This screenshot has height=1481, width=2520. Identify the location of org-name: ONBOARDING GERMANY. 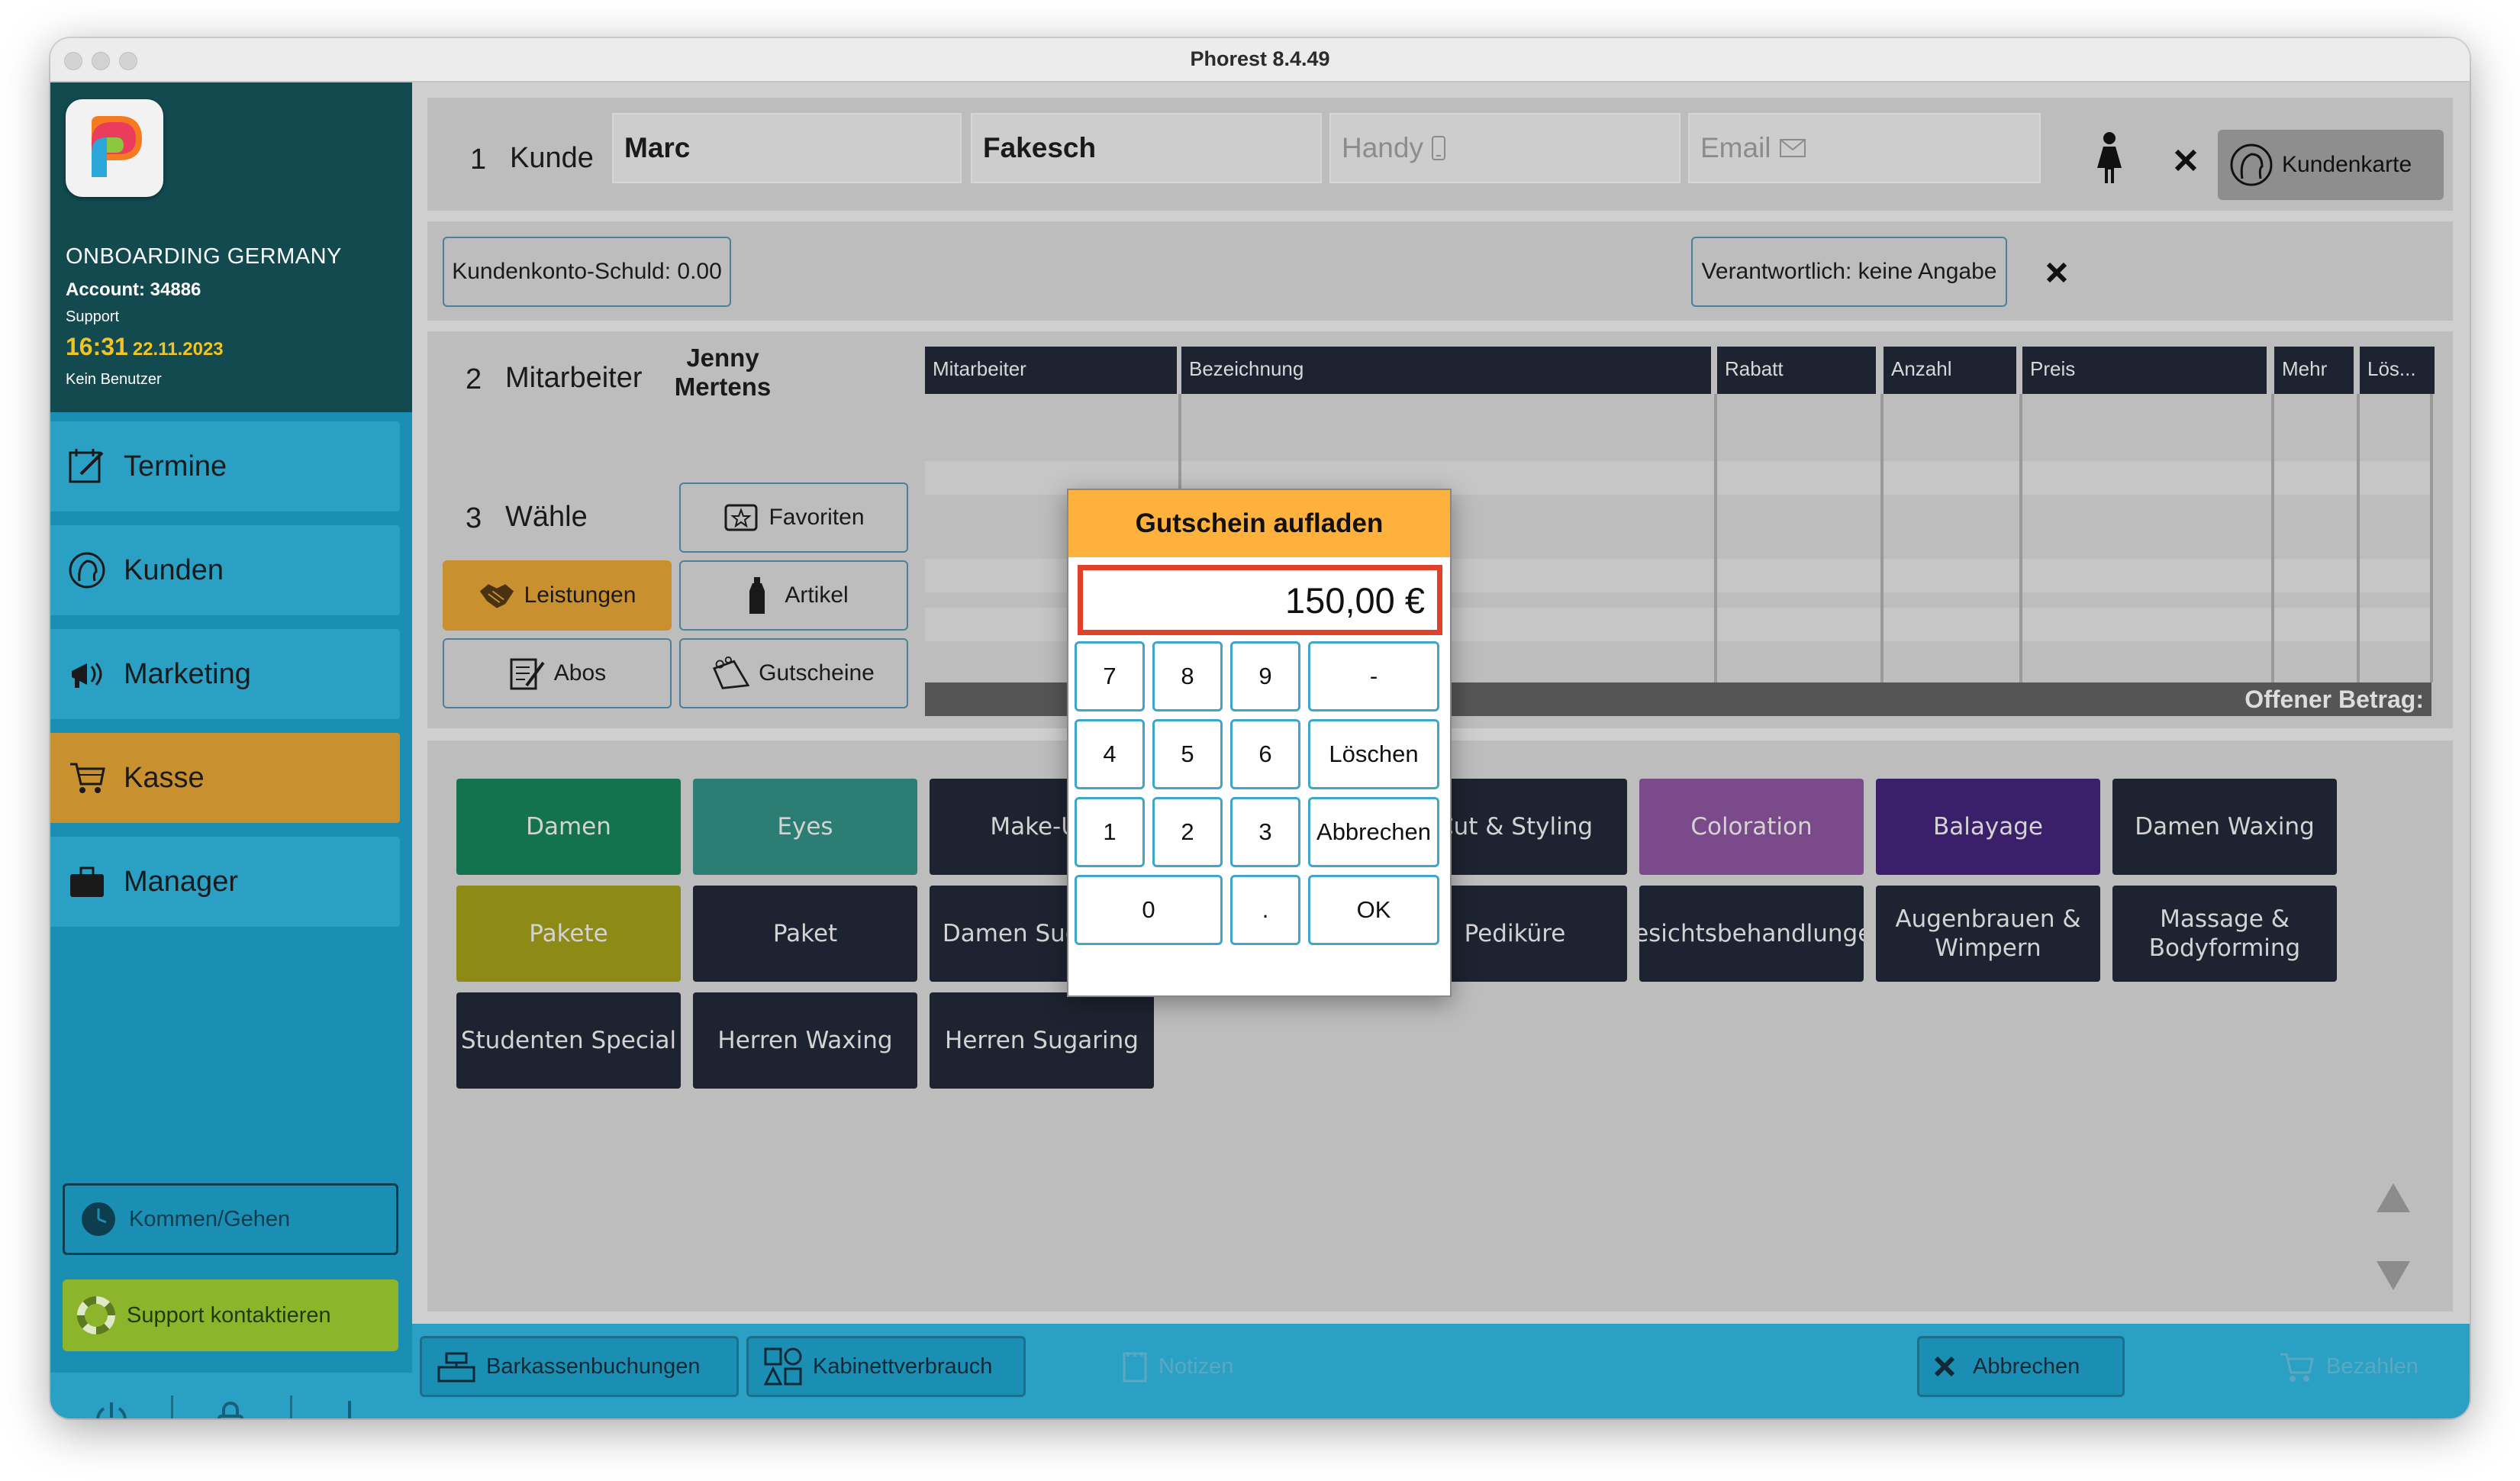
(204, 256).